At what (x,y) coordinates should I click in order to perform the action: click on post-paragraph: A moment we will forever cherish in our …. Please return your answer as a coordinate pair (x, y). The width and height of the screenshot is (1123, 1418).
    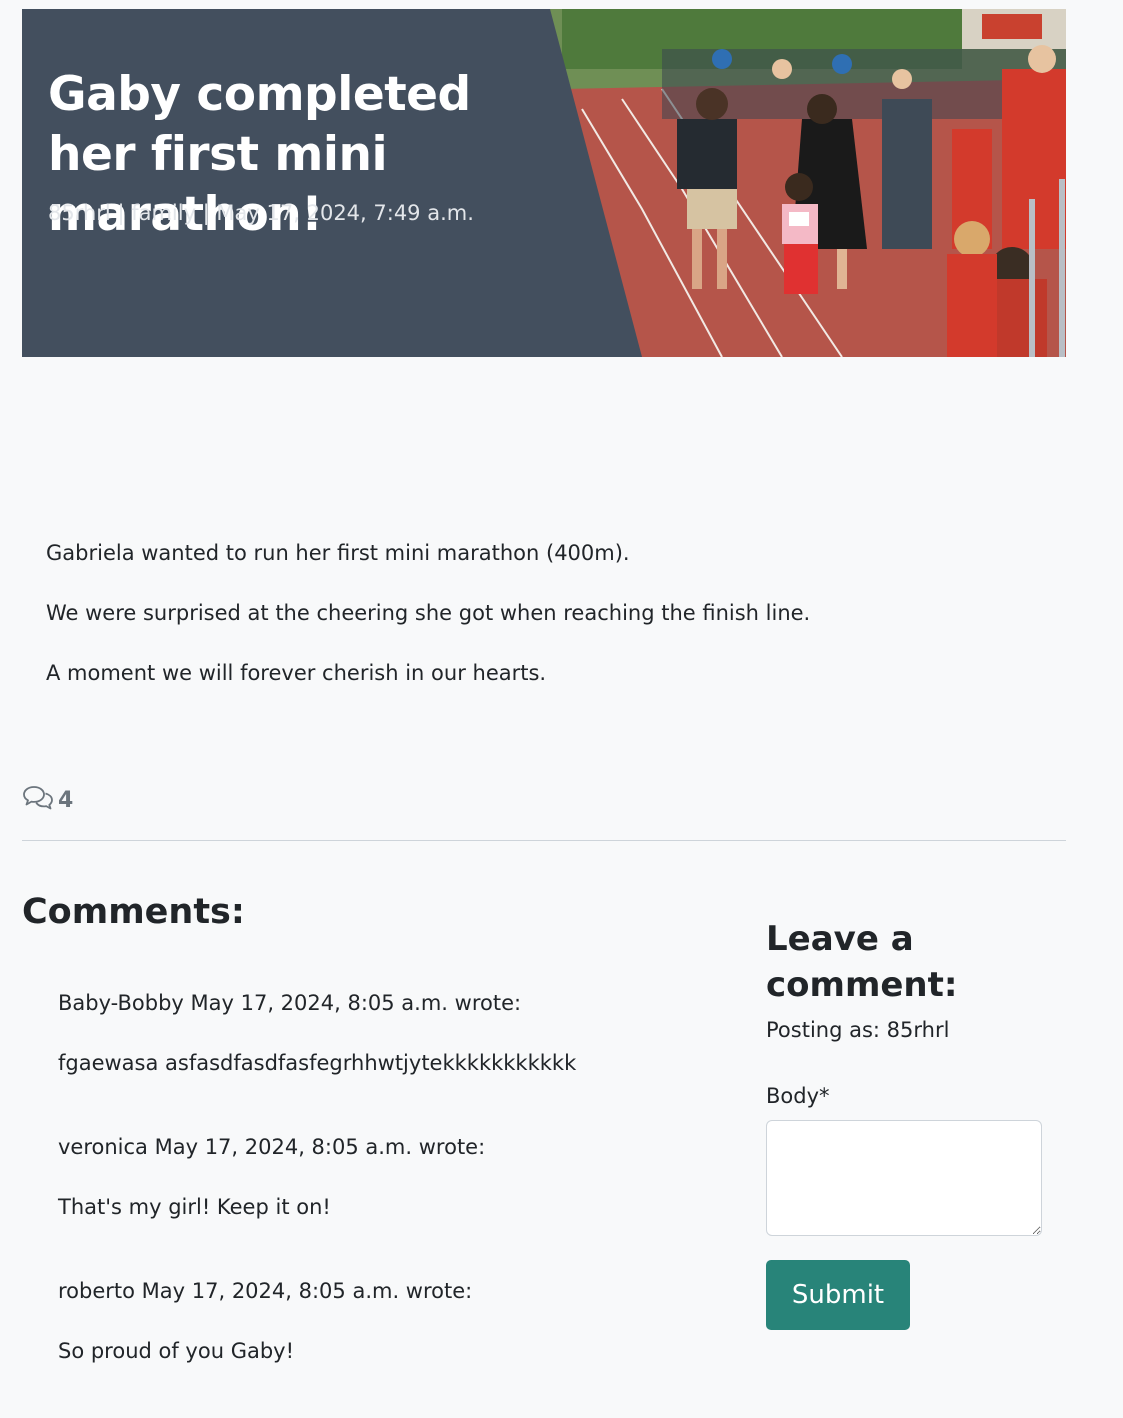
    Looking at the image, I should click on (296, 673).